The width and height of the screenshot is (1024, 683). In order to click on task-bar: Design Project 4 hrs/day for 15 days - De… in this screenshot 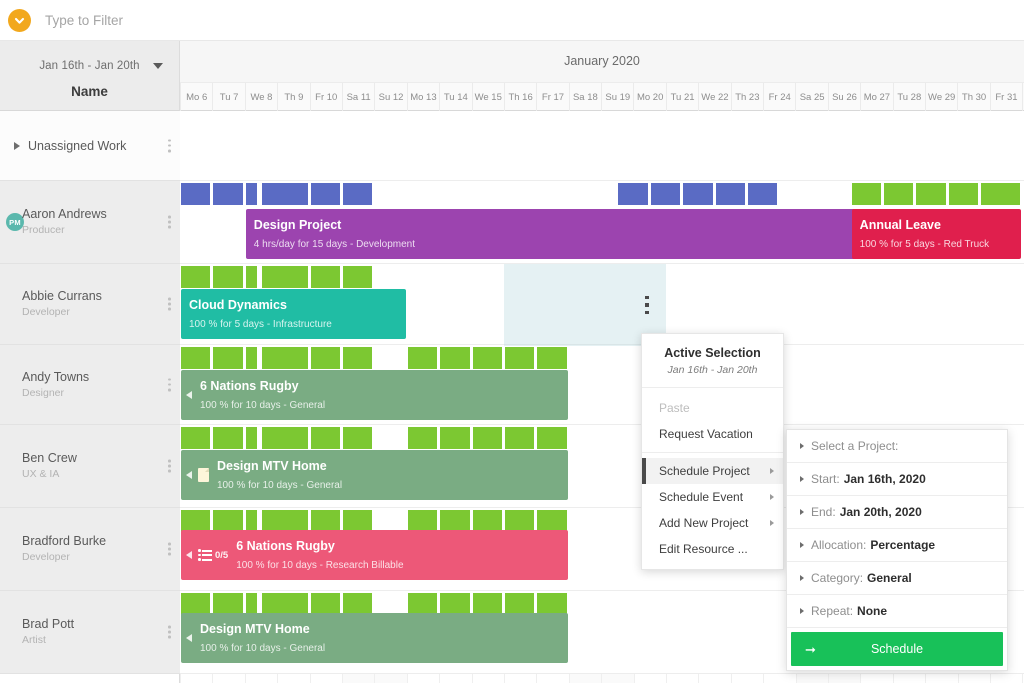, I will do `click(560, 234)`.